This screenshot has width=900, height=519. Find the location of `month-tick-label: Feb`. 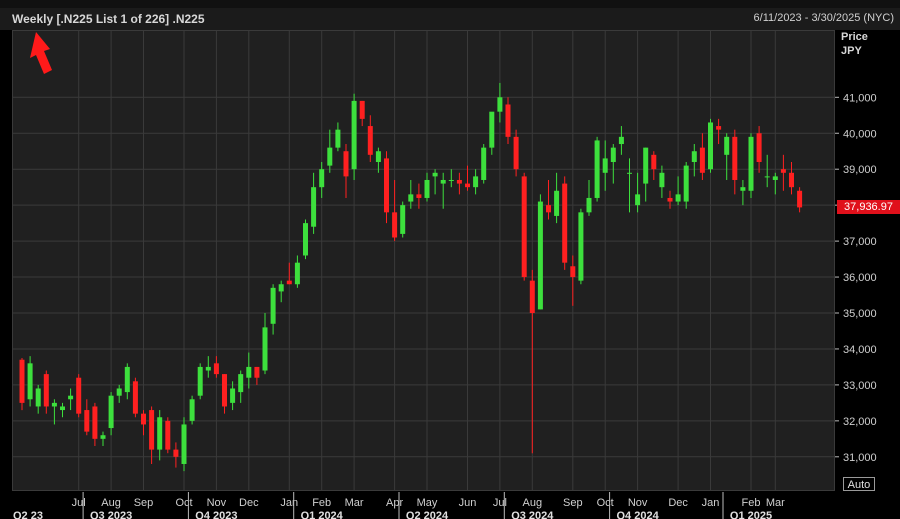

month-tick-label: Feb is located at coordinates (321, 503).